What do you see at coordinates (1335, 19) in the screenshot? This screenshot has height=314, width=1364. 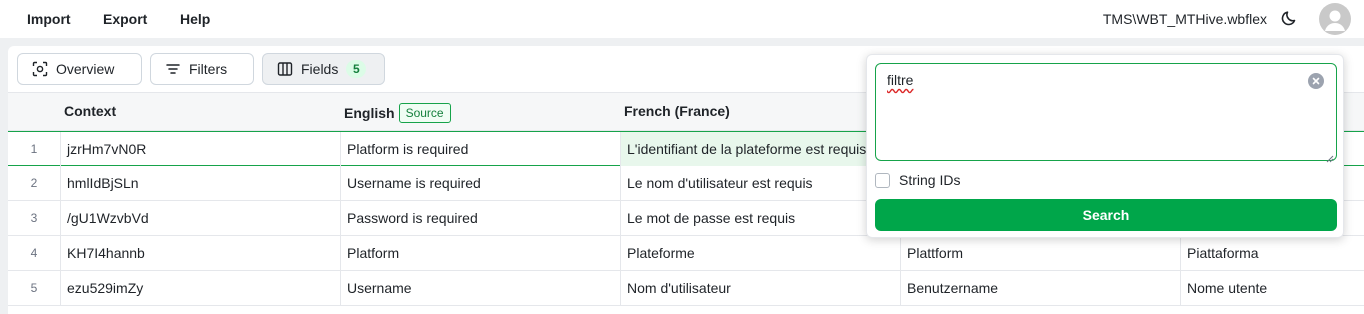 I see `avatar` at bounding box center [1335, 19].